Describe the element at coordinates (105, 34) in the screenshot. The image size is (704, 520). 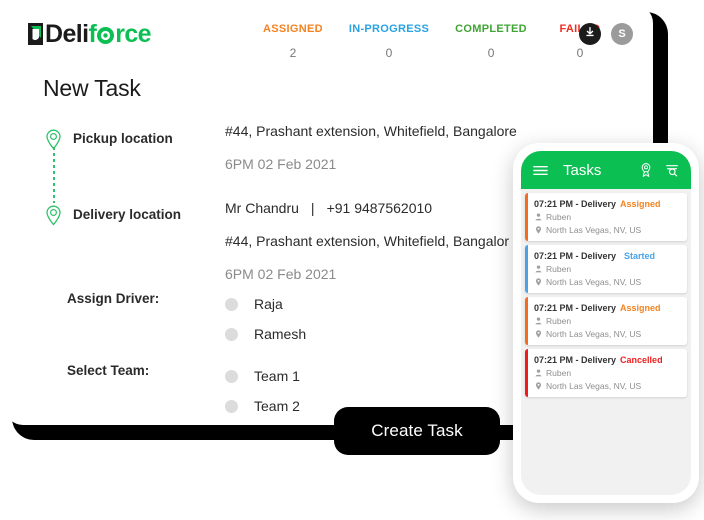
I see `logo-o-glyph` at that location.